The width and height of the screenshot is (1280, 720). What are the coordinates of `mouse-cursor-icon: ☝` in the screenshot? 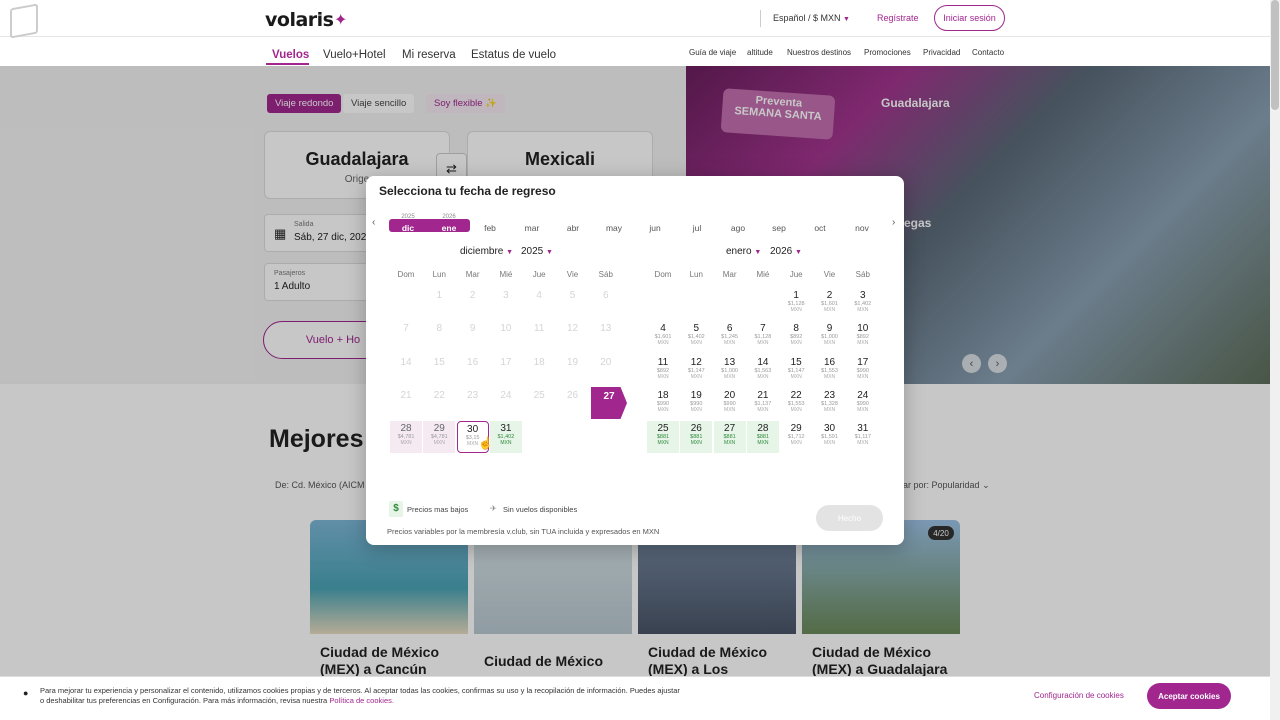 It's located at (485, 443).